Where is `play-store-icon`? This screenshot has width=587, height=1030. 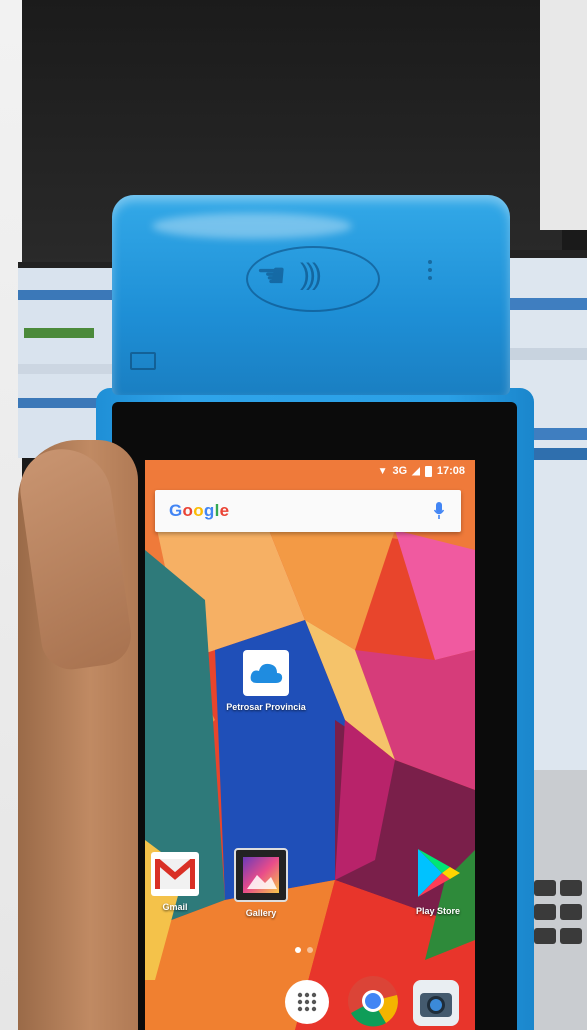
play-store-icon is located at coordinates (438, 873).